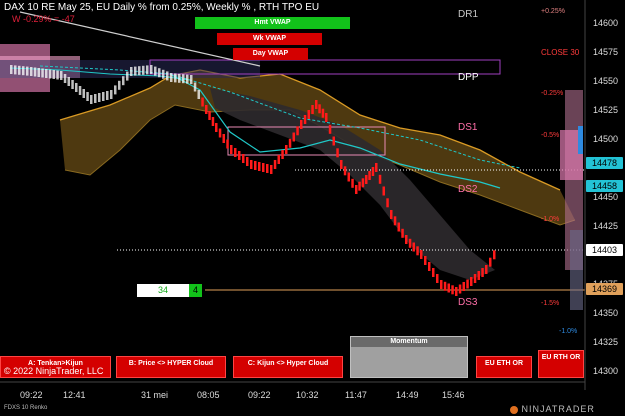 Image resolution: width=625 pixels, height=416 pixels. Describe the element at coordinates (606, 110) in the screenshot. I see `y-tick: 14525` at that location.